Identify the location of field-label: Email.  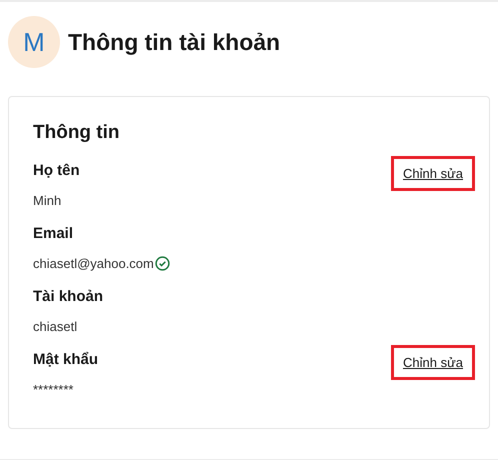
(53, 234).